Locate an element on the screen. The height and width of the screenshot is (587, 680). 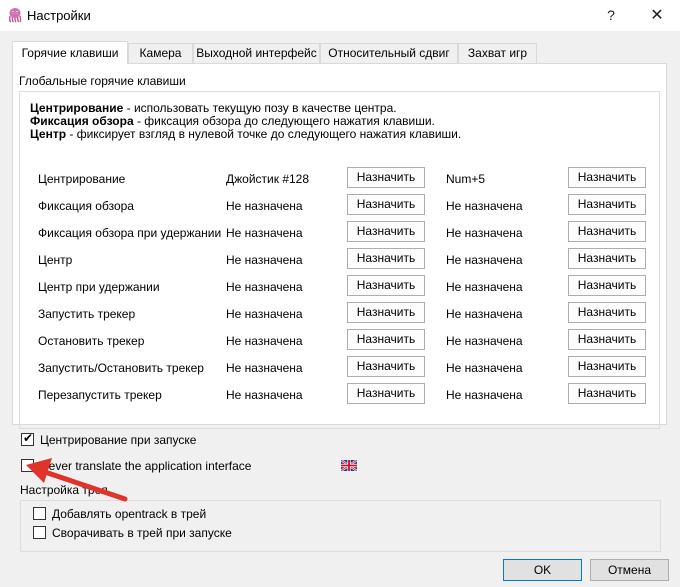
tab-output-interface: Выходной интерфейс is located at coordinates (256, 53).